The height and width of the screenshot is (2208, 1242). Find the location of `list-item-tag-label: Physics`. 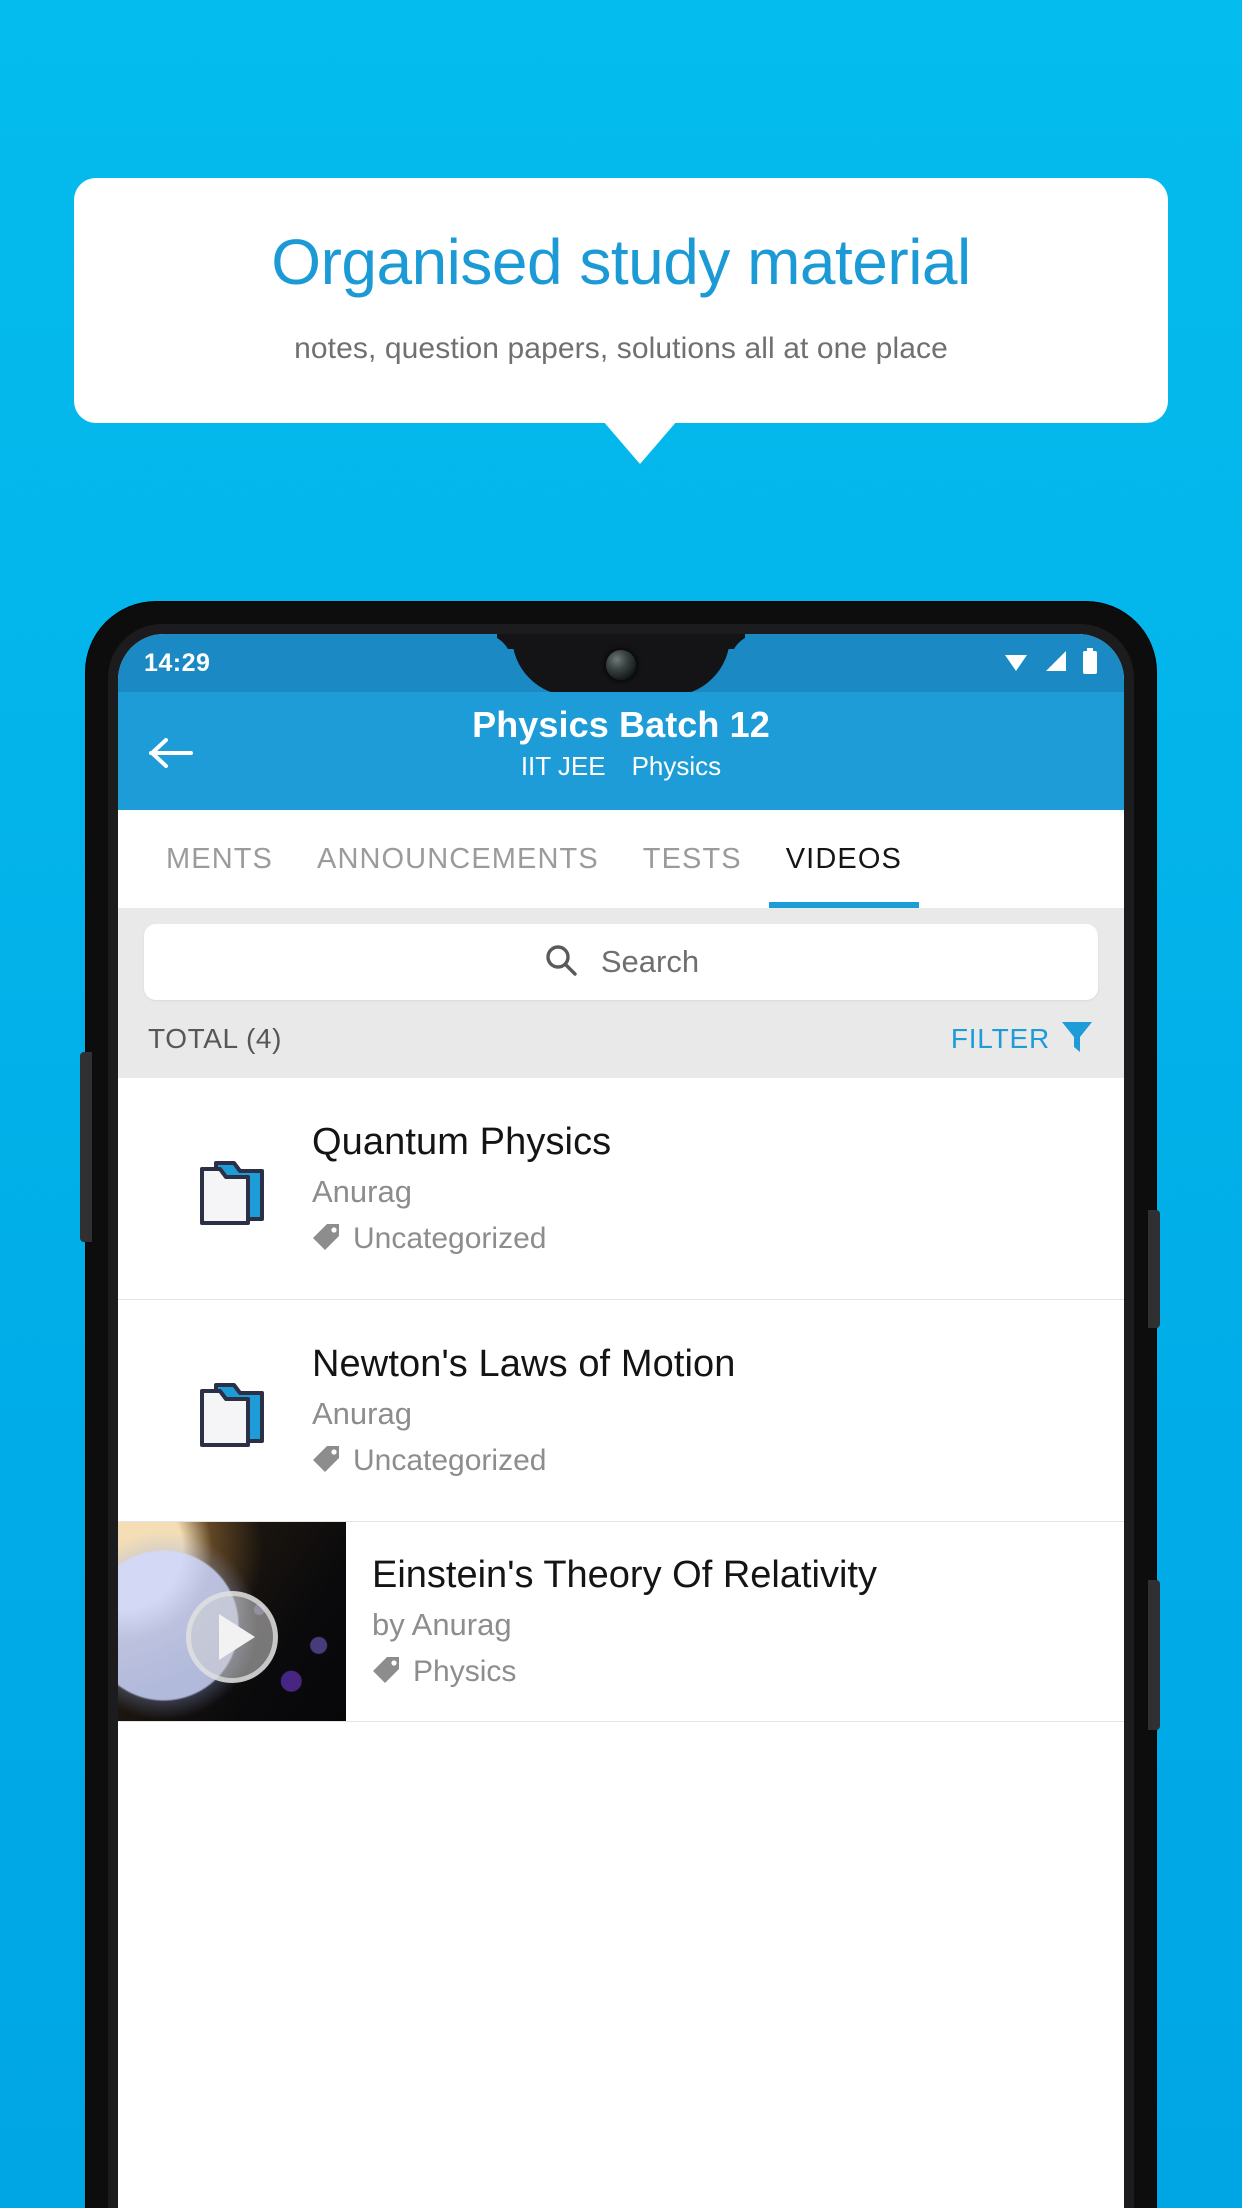

list-item-tag-label: Physics is located at coordinates (465, 1671).